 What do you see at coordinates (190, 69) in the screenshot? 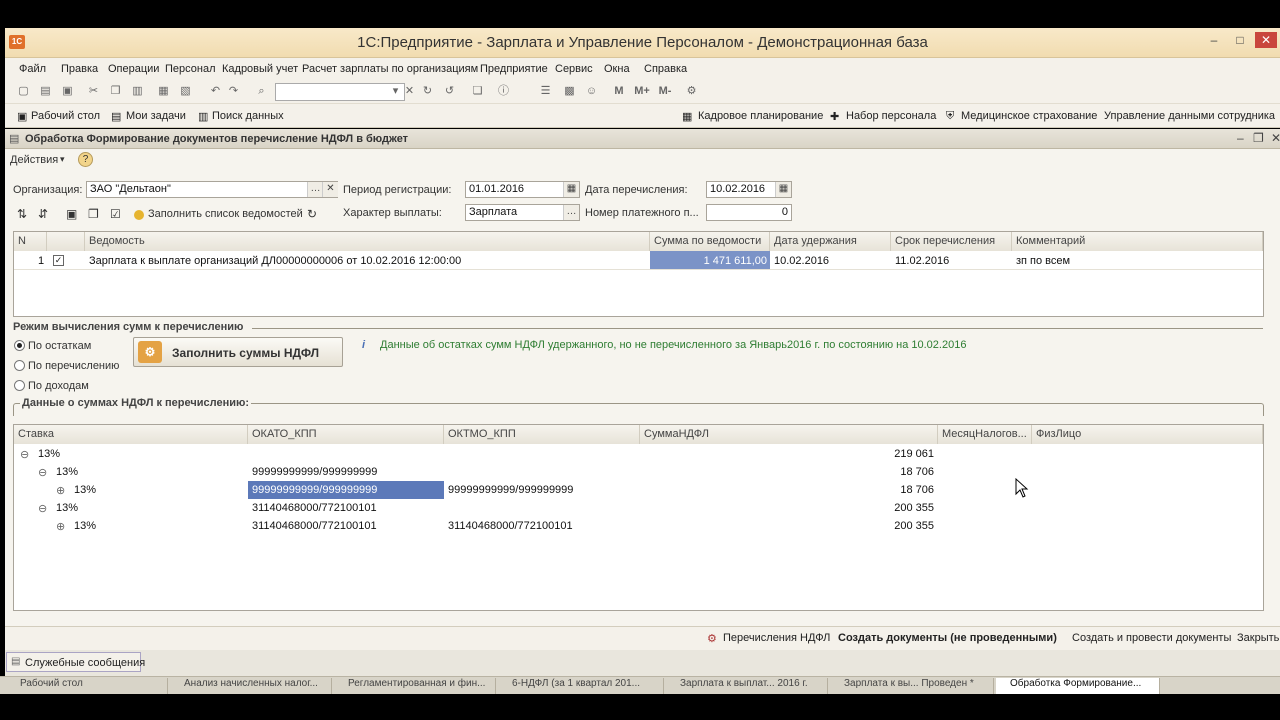
I see `menu-personnel: Персонал` at bounding box center [190, 69].